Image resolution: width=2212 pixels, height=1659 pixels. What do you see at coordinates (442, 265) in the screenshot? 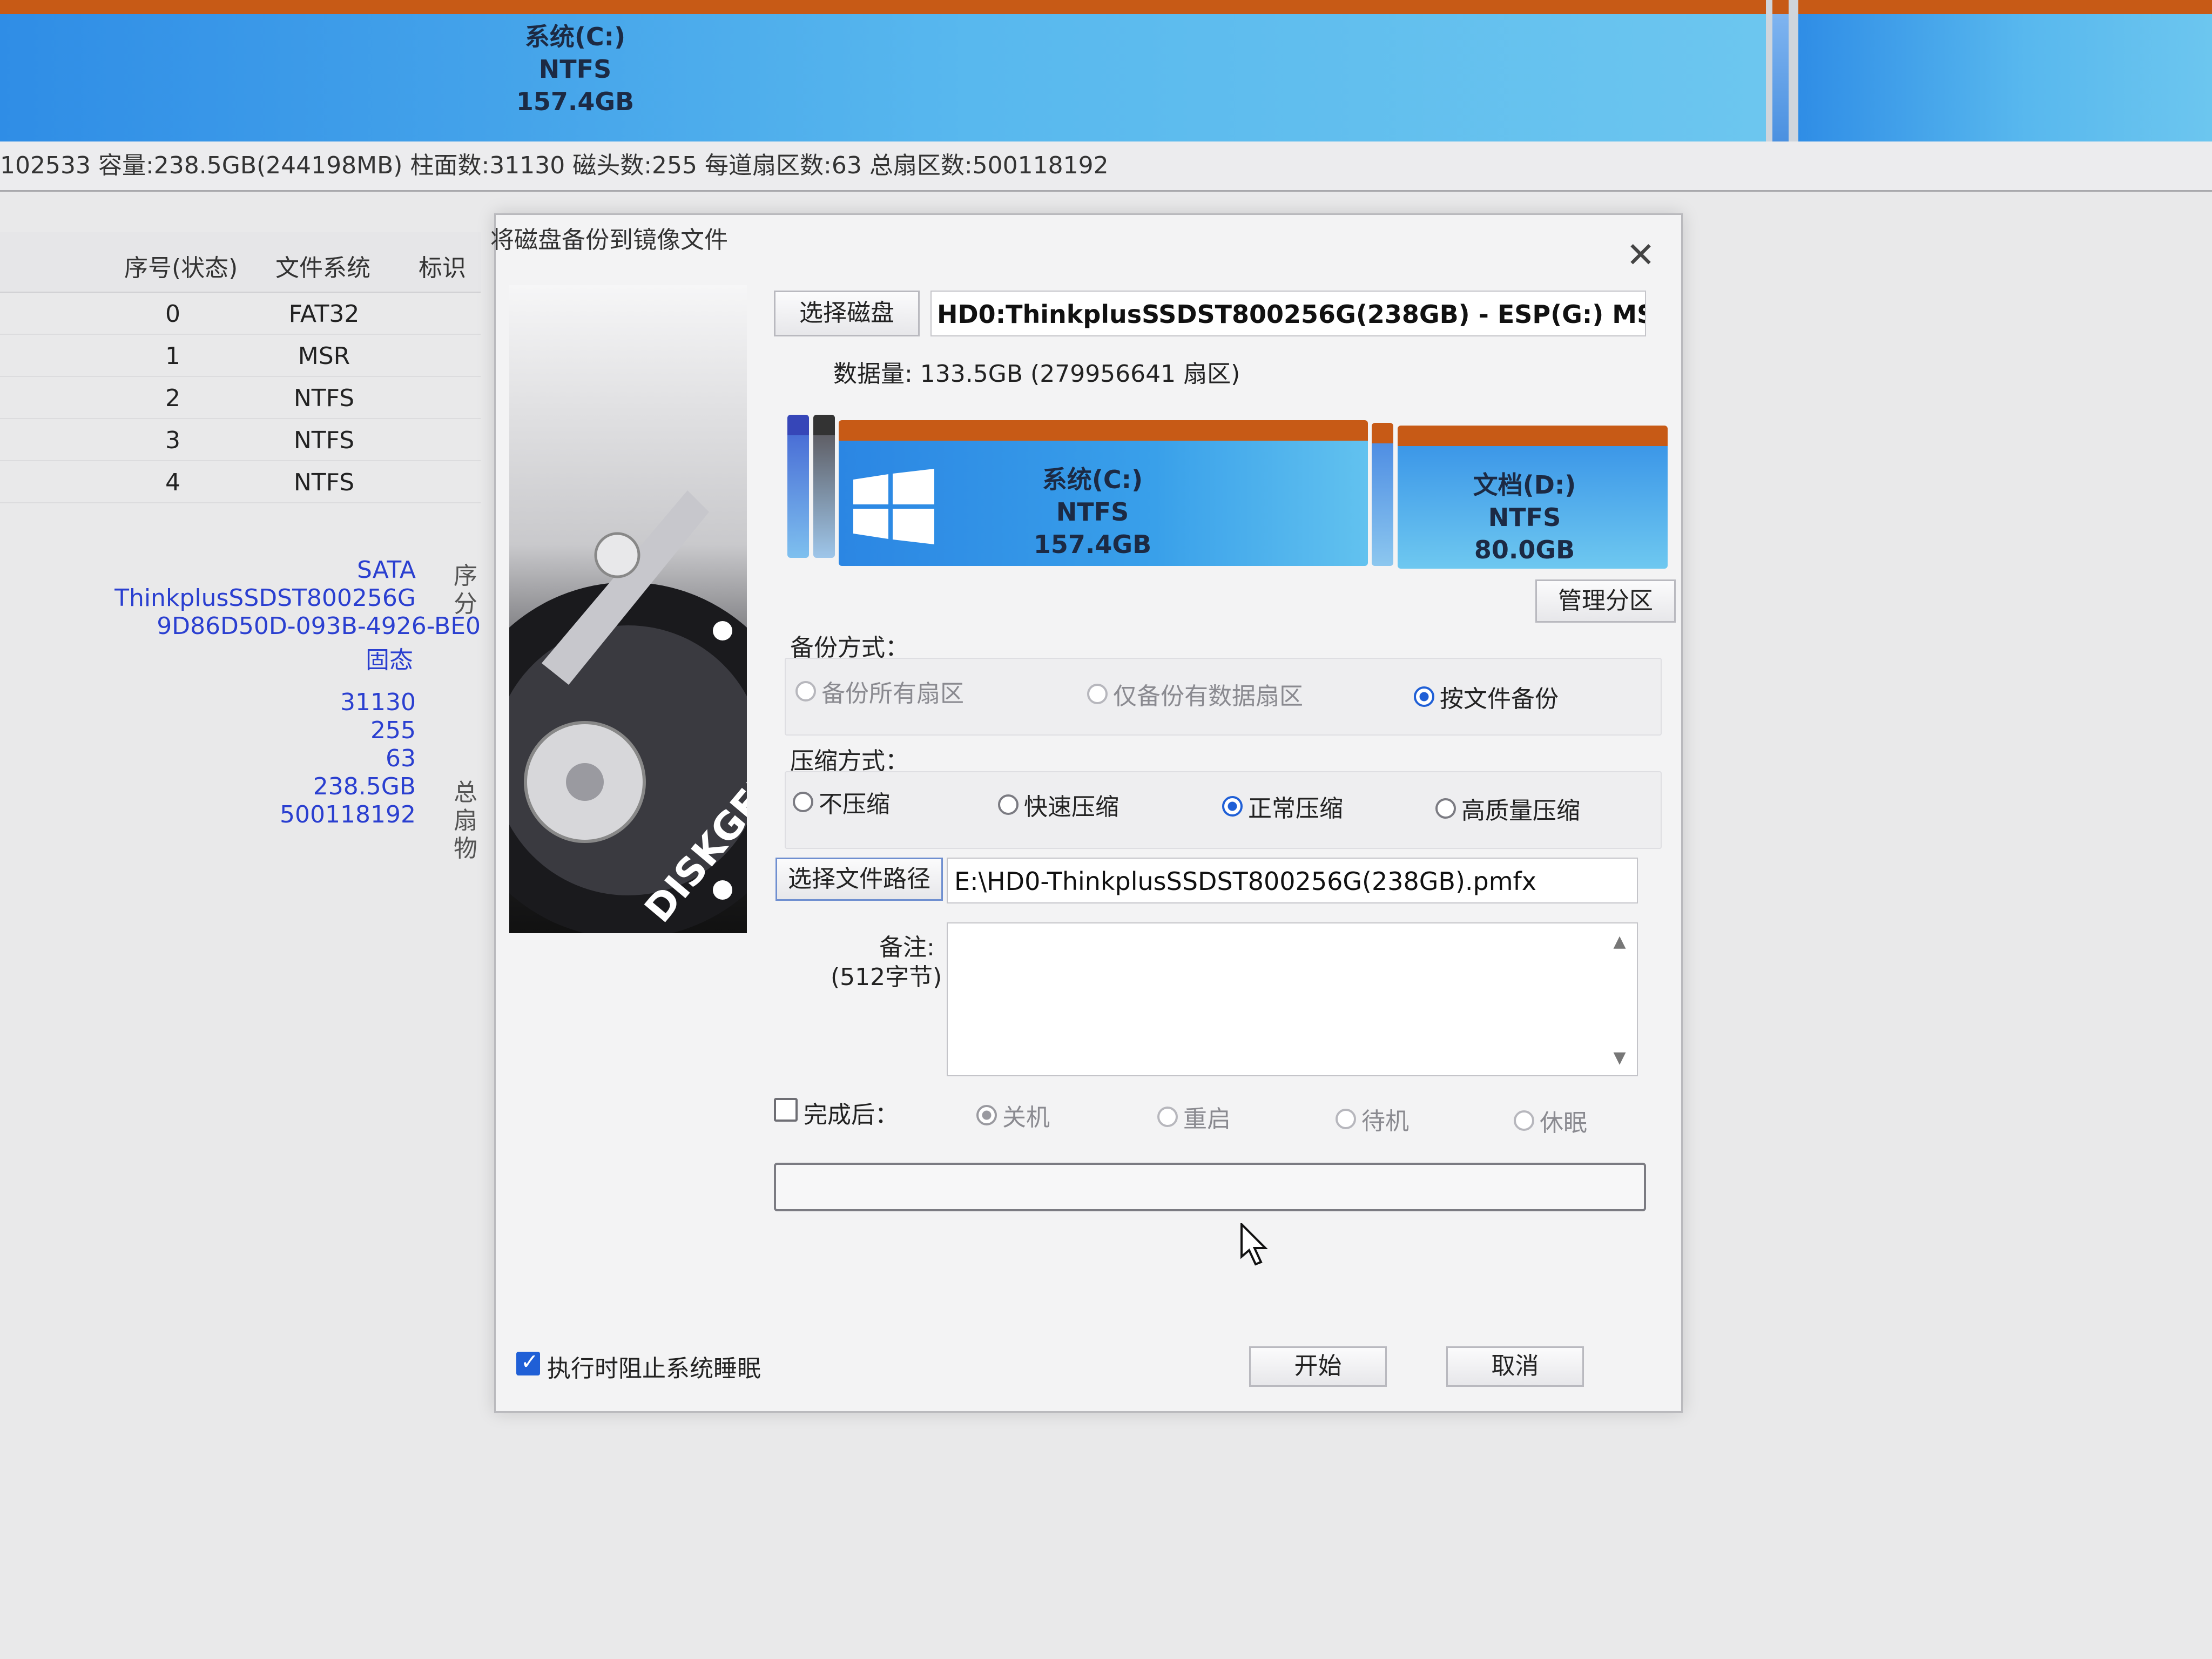
I see `col-id: 标识` at bounding box center [442, 265].